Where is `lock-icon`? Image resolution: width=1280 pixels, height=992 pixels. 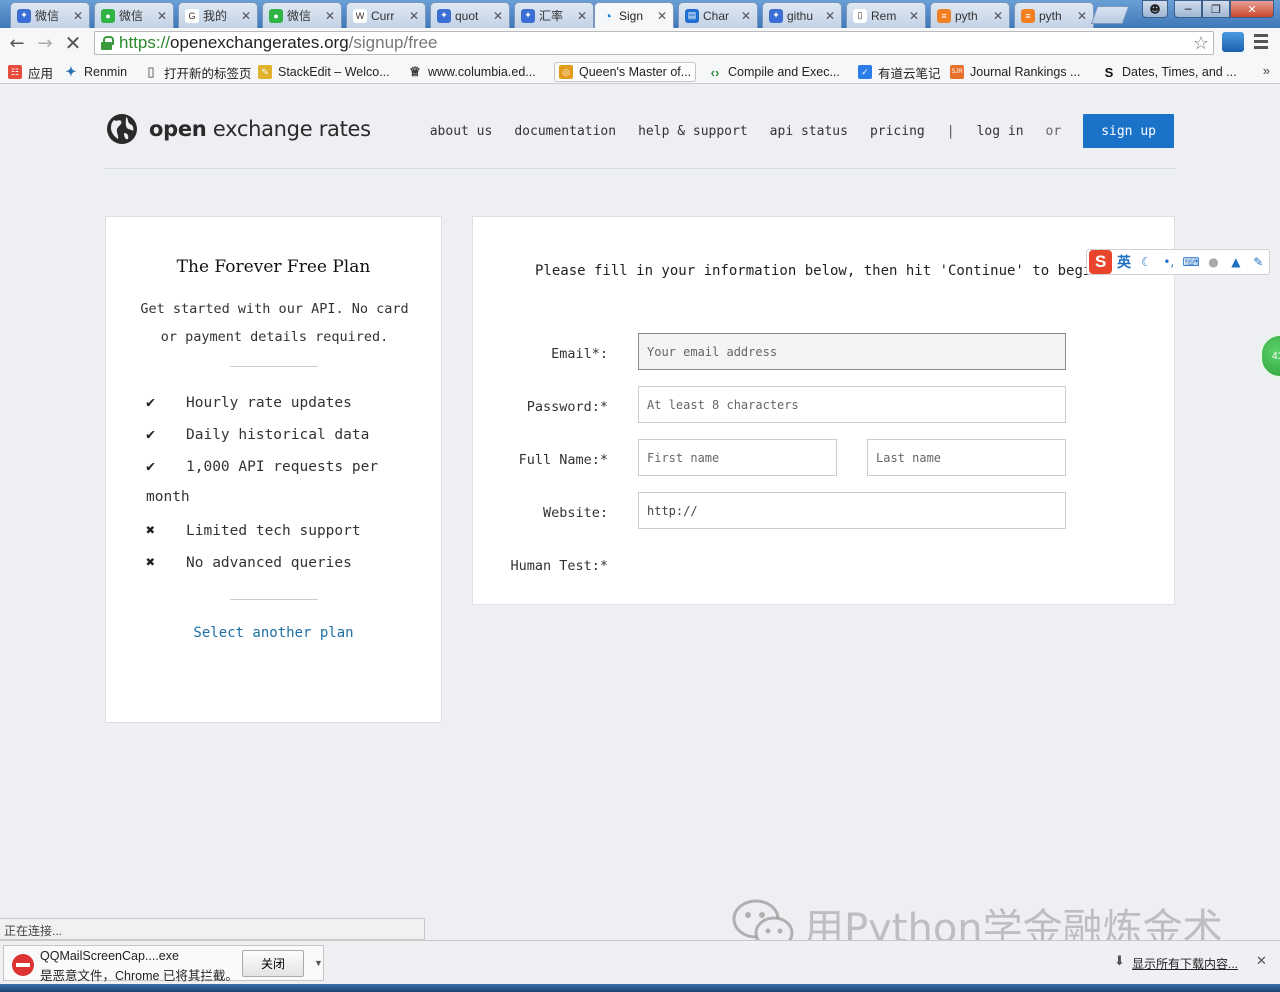 lock-icon is located at coordinates (107, 43).